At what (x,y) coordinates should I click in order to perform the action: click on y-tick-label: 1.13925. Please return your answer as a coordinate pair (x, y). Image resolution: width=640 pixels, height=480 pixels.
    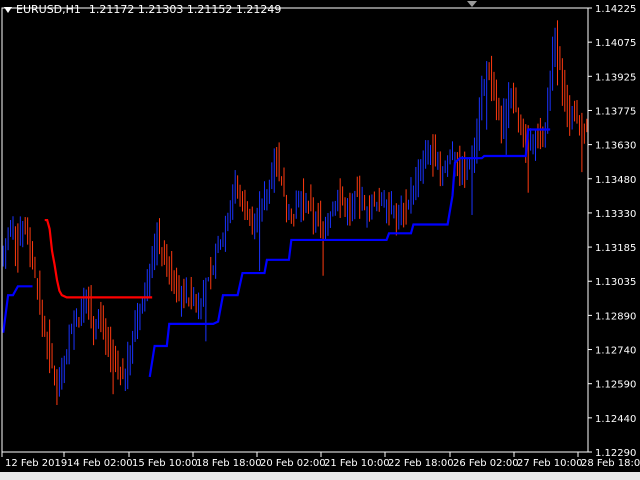
    Looking at the image, I should click on (615, 77).